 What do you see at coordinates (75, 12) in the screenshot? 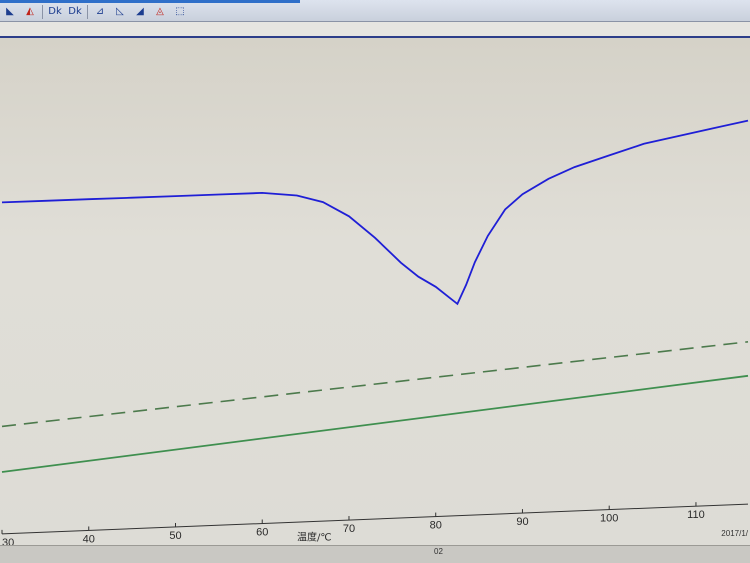
I see `toolbar-button-4: Dk` at bounding box center [75, 12].